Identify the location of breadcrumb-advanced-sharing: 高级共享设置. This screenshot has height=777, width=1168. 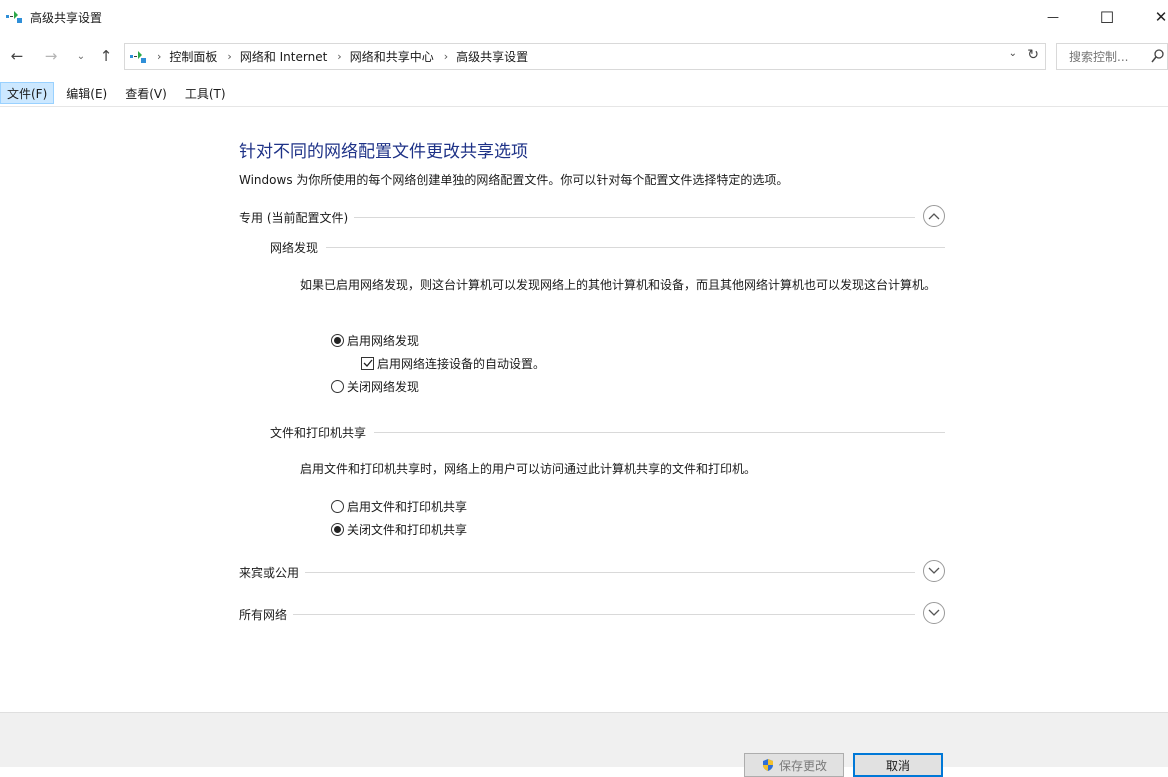
(492, 56).